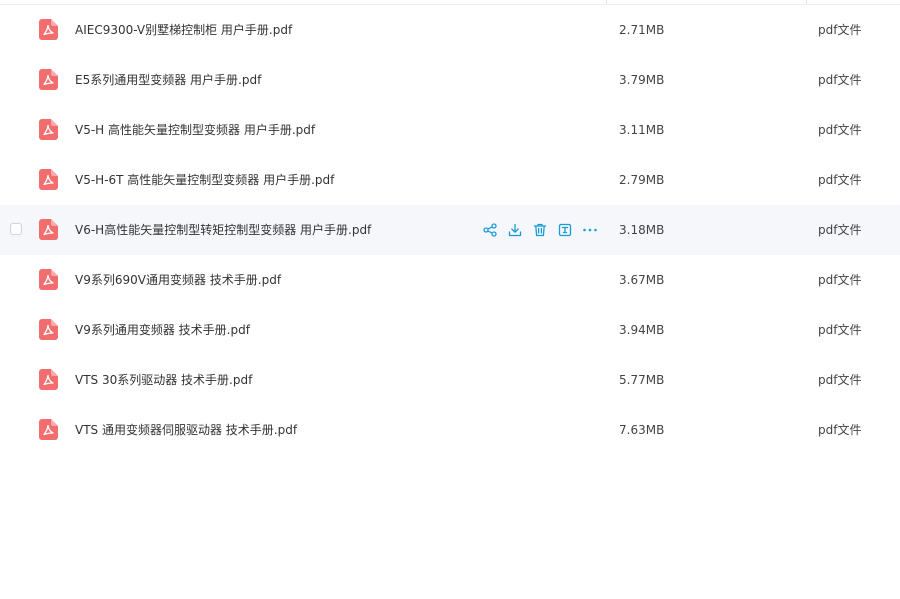  Describe the element at coordinates (450, 380) in the screenshot. I see `table-row: VTS 30系列驱动器 技术手册.pdf 5.77MB pdf文件` at that location.